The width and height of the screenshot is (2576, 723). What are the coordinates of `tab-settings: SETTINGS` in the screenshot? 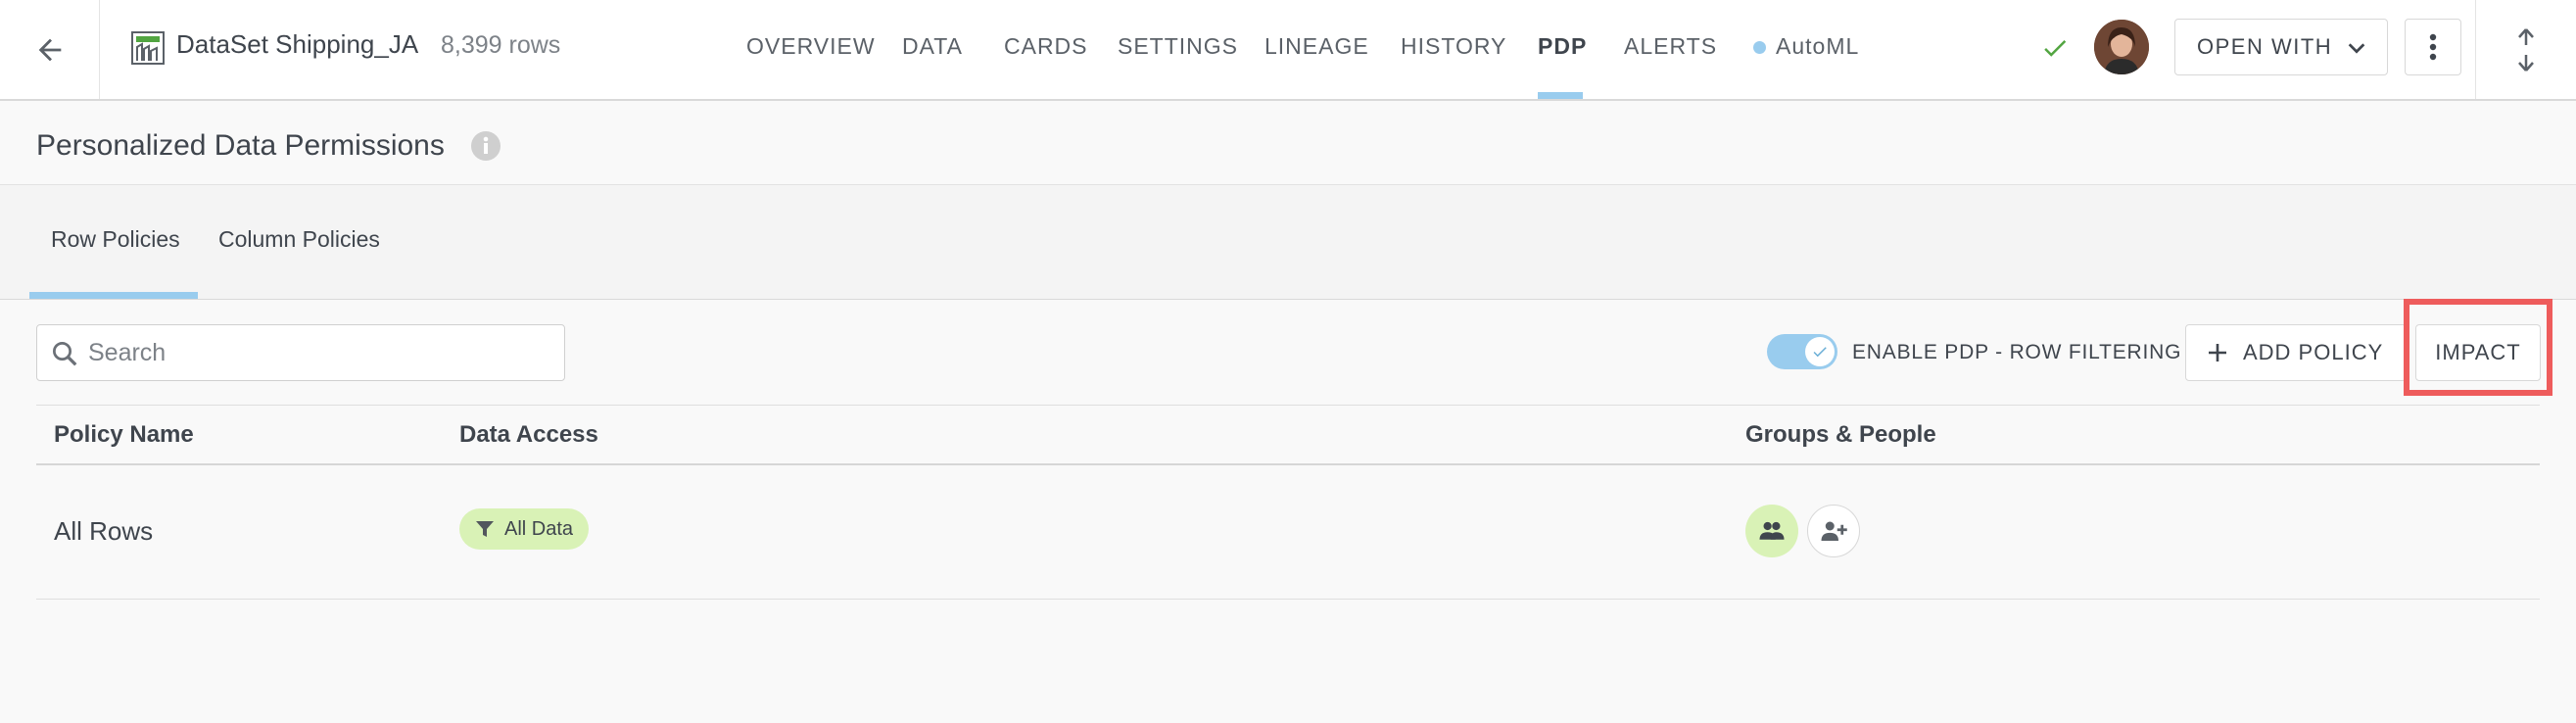 It's located at (1178, 46).